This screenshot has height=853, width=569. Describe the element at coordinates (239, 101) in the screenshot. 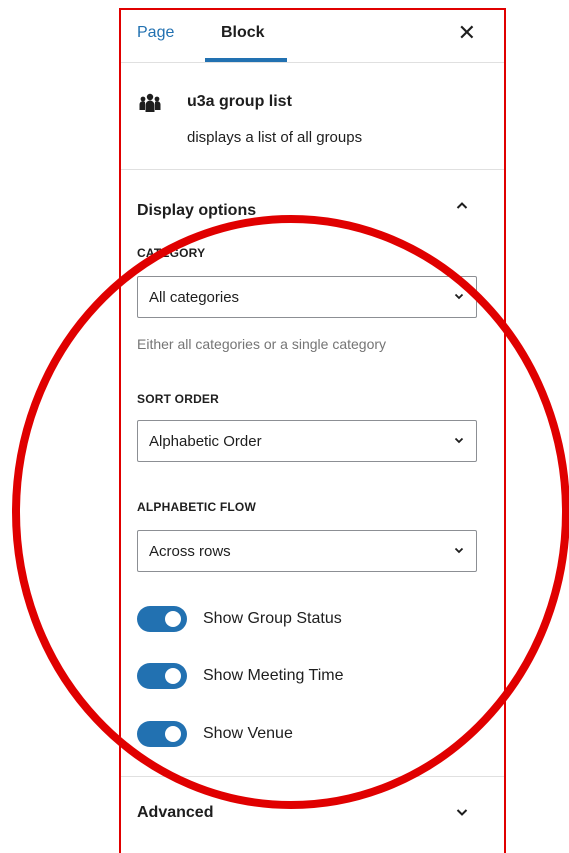

I see `block-name: u3a group list` at that location.